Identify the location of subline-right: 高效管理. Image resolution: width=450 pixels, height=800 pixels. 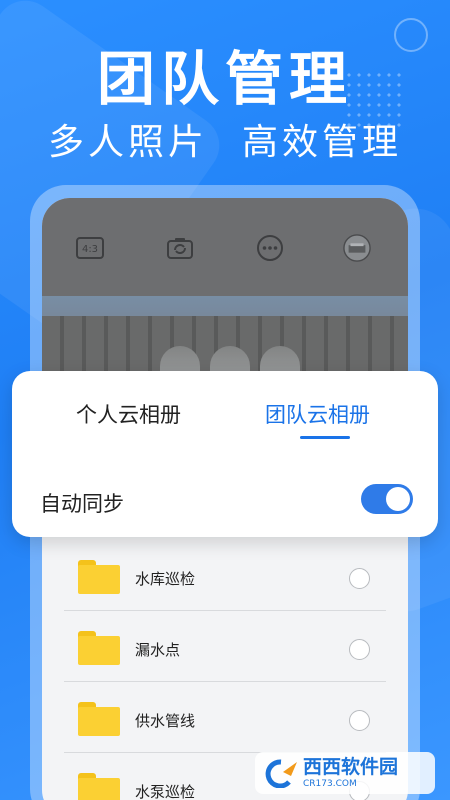
(322, 142).